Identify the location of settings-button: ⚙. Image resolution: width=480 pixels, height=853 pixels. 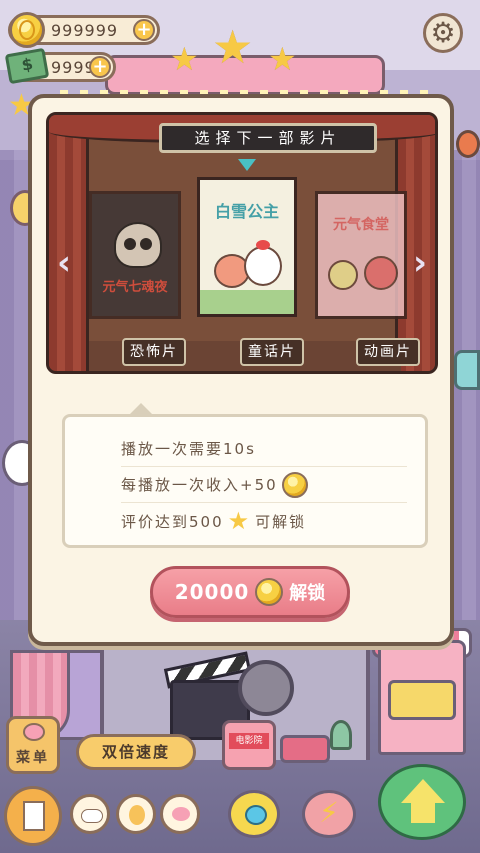
(443, 33).